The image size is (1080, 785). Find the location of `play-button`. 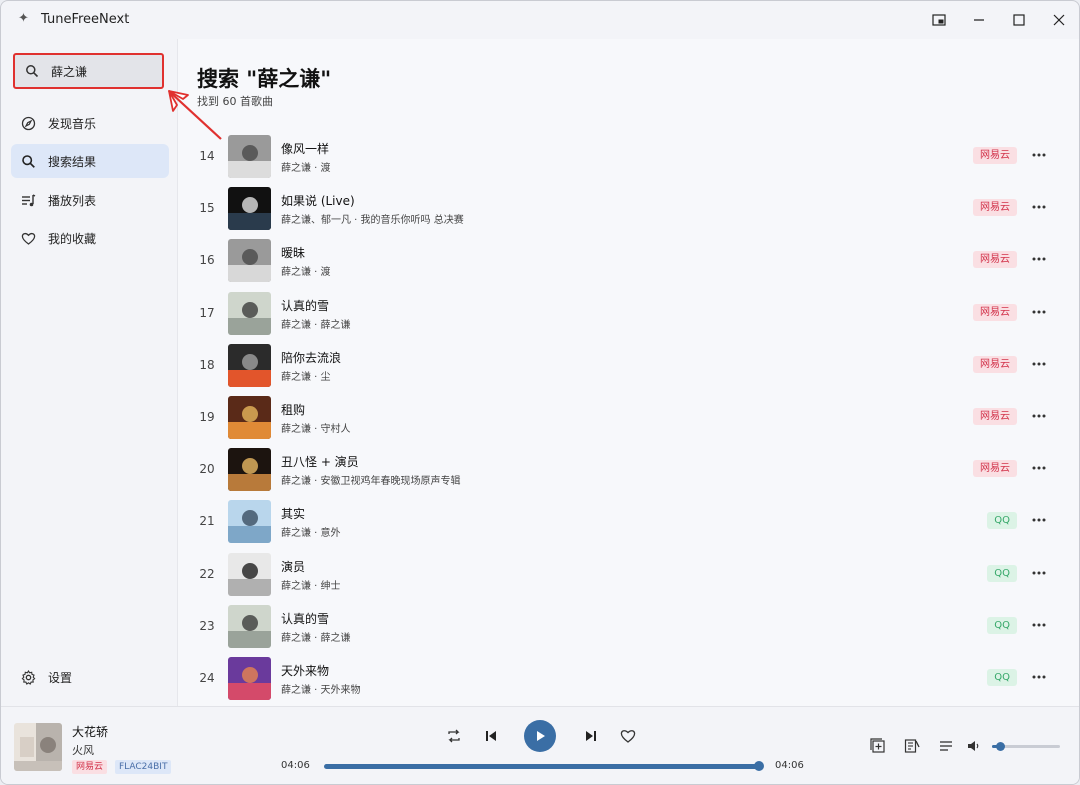

play-button is located at coordinates (540, 736).